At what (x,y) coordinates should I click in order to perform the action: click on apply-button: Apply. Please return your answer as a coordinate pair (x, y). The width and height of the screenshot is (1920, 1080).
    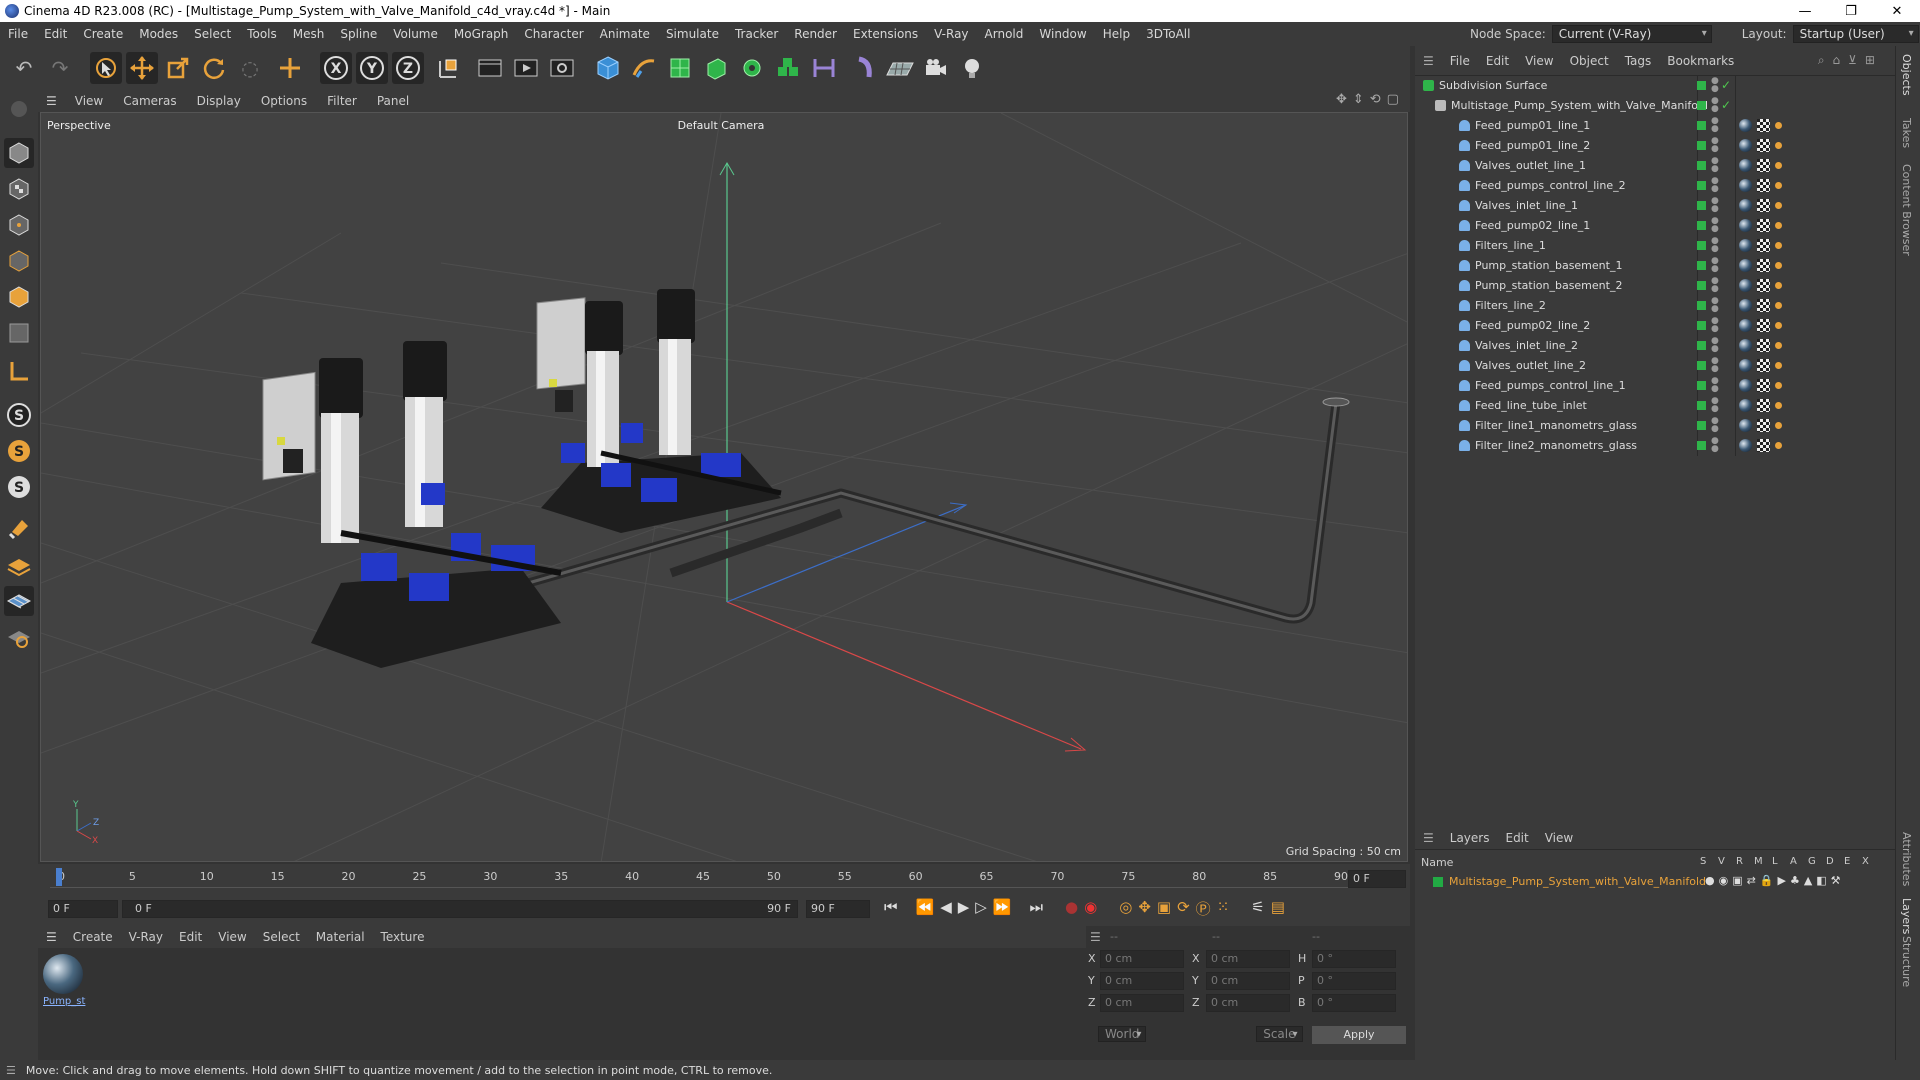
    Looking at the image, I should click on (1359, 1035).